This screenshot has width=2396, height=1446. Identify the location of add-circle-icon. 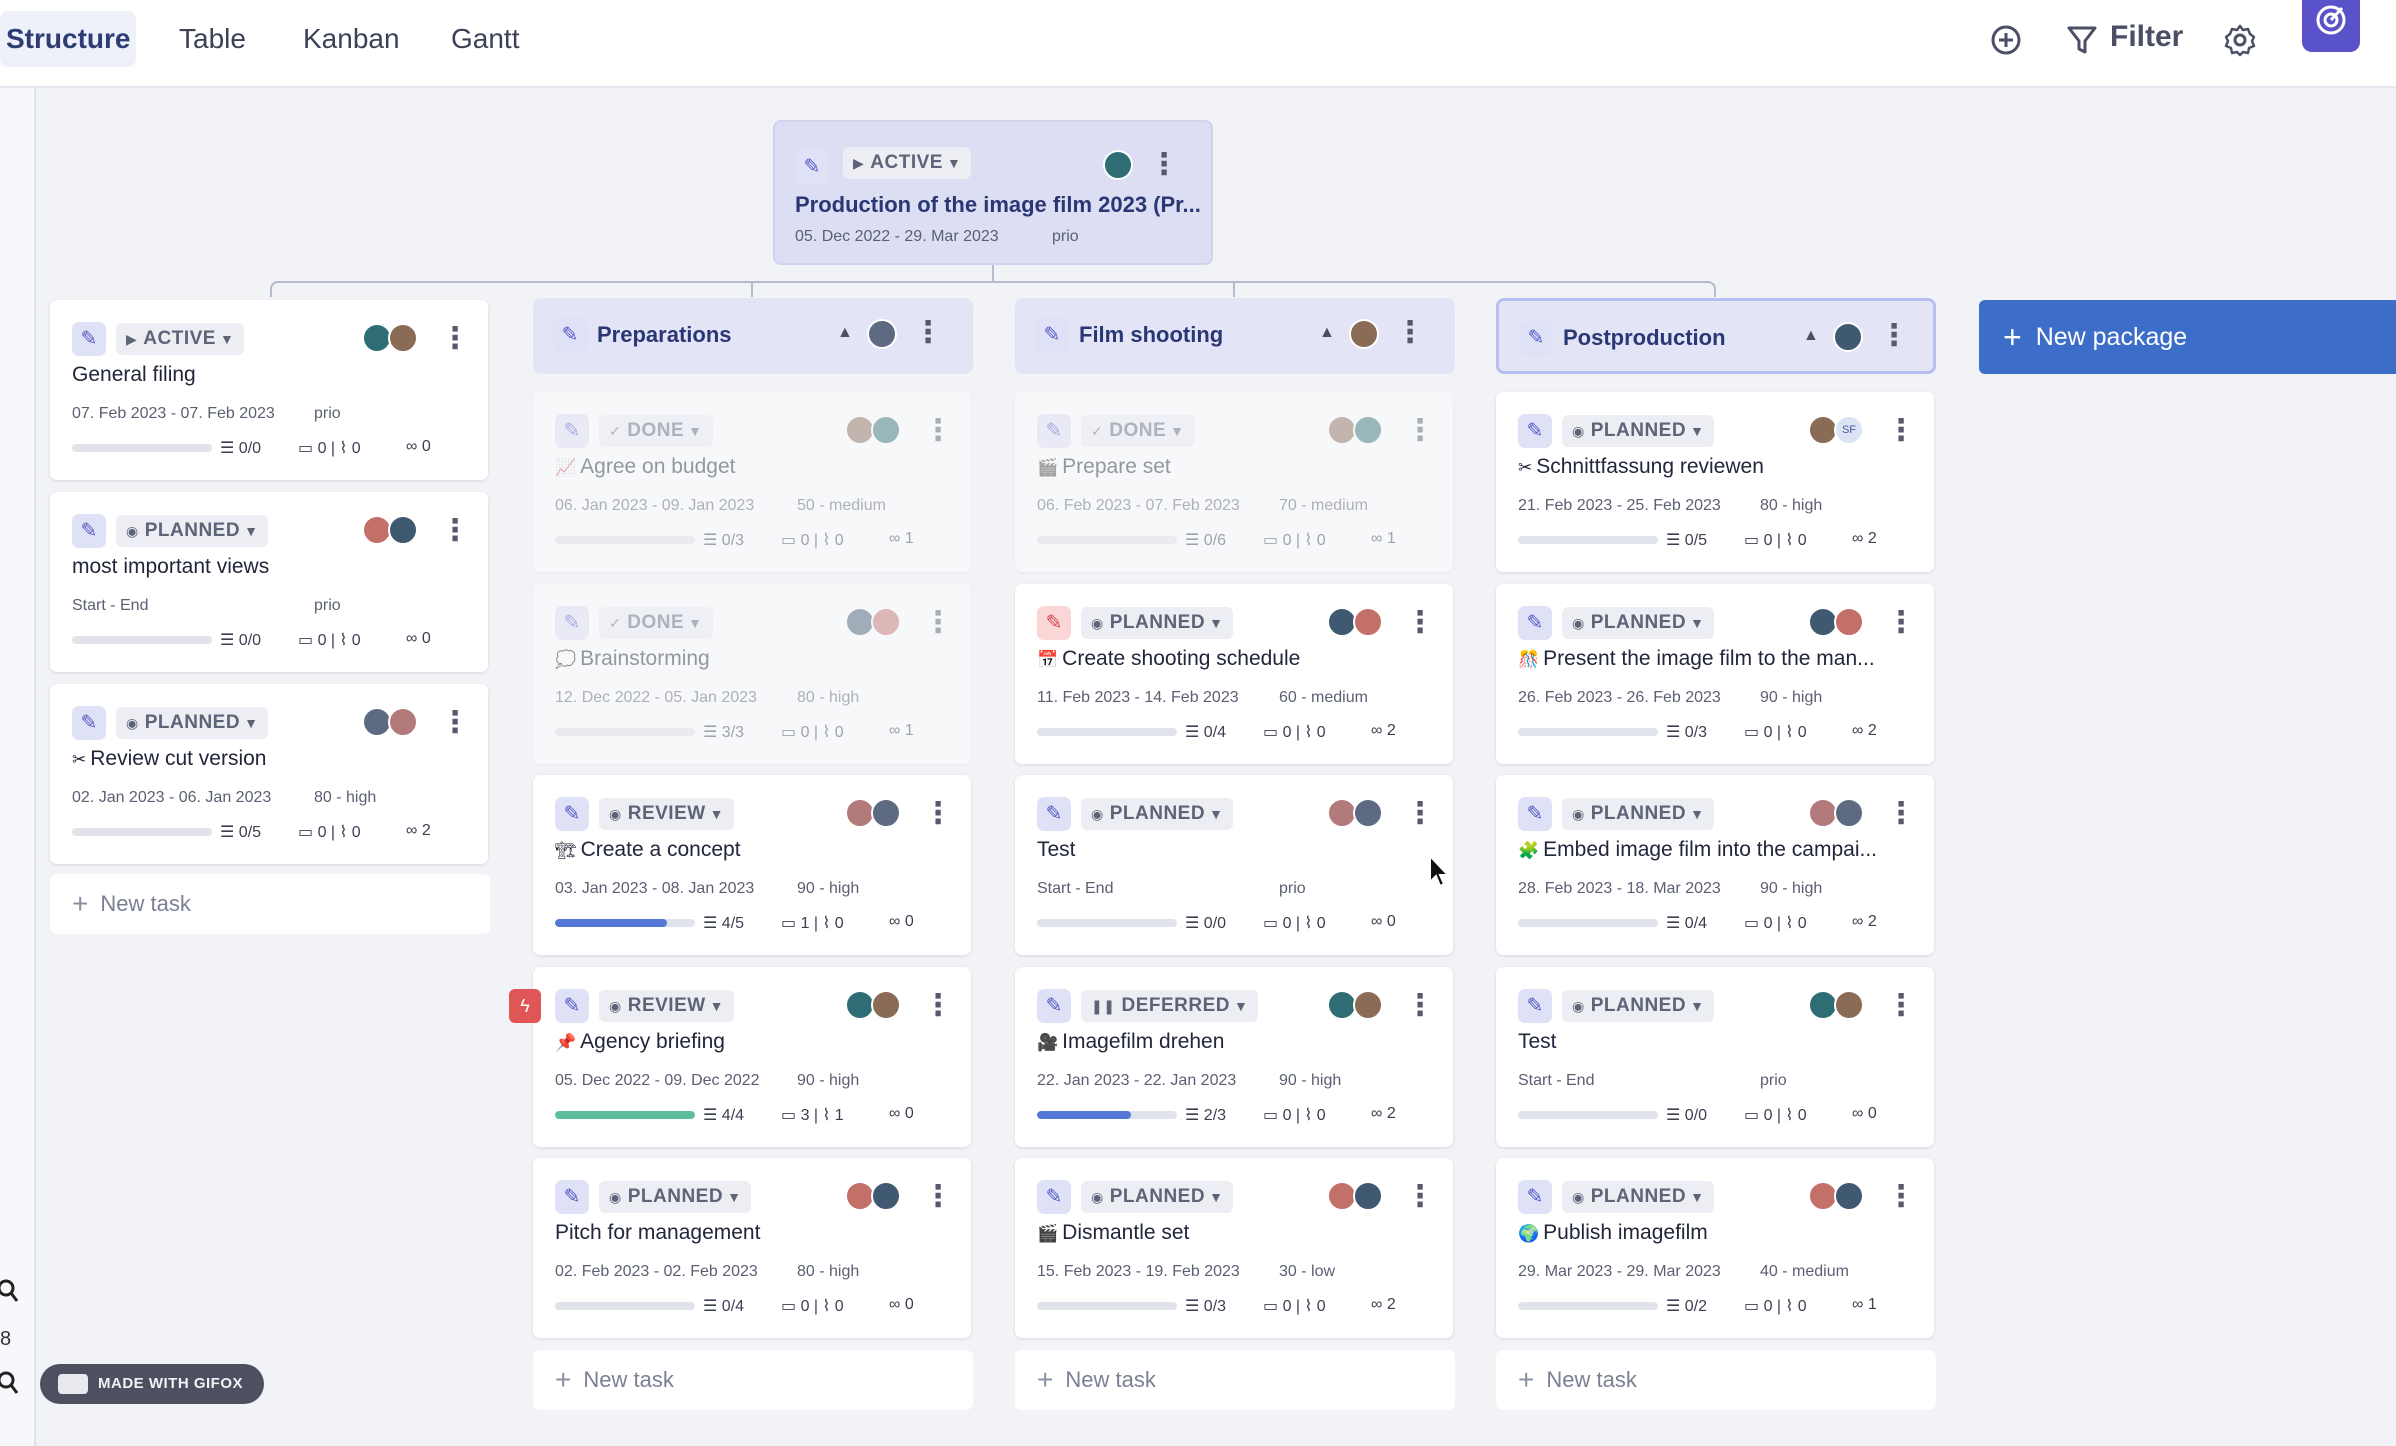
(2006, 40).